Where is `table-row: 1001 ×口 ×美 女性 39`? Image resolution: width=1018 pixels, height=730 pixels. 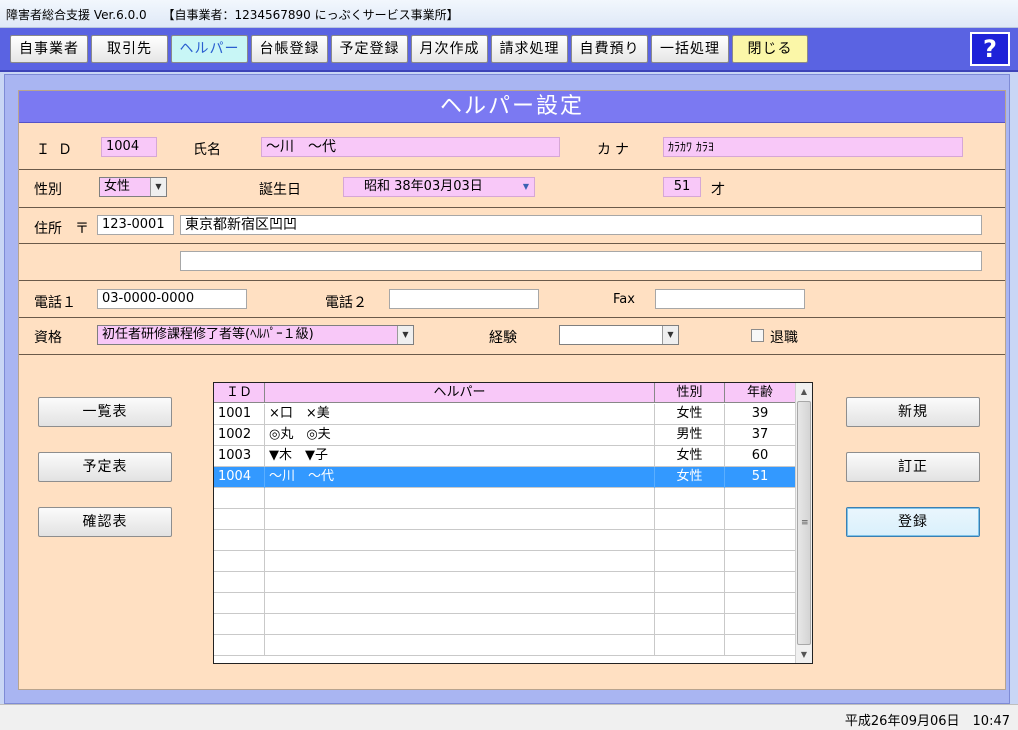 table-row: 1001 ×口 ×美 女性 39 is located at coordinates (505, 414).